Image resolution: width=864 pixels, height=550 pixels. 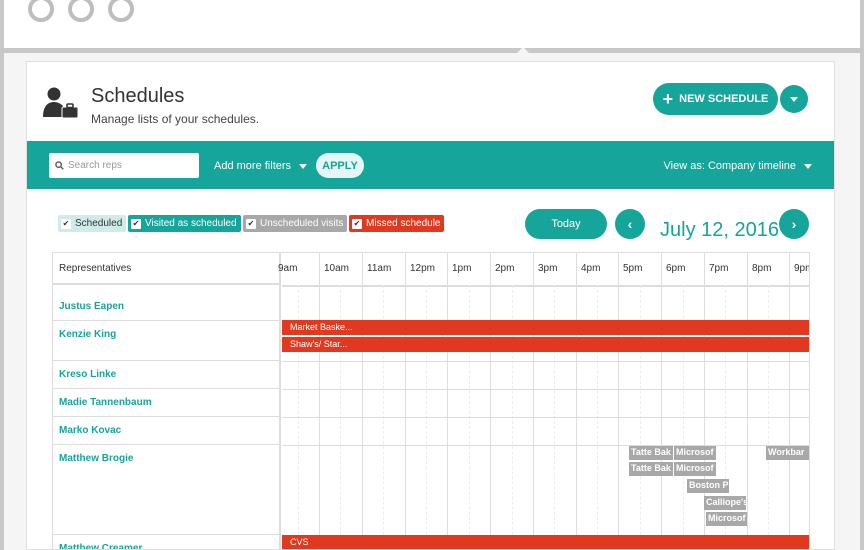 What do you see at coordinates (302, 223) in the screenshot?
I see `legend-label: Unscheduled visits` at bounding box center [302, 223].